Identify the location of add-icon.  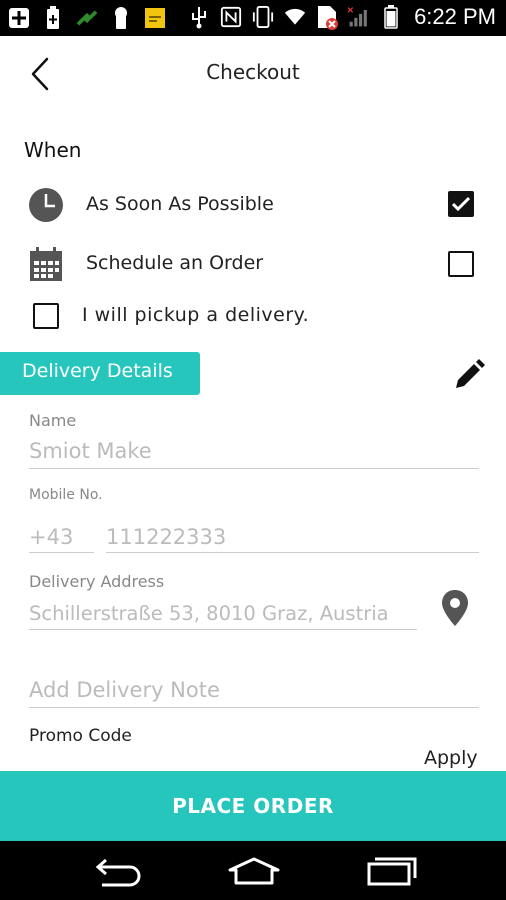
(19, 18).